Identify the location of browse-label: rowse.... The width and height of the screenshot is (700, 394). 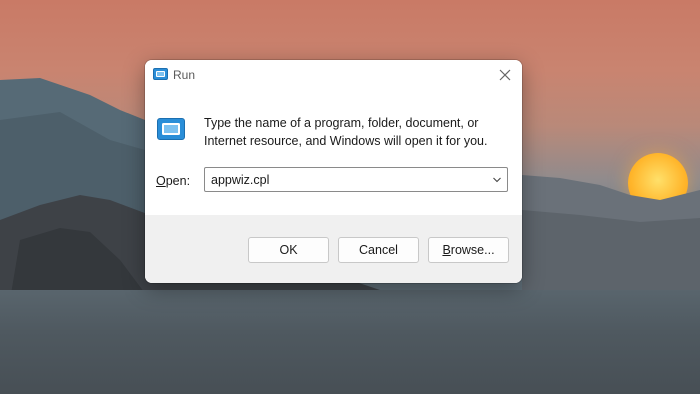
(472, 250).